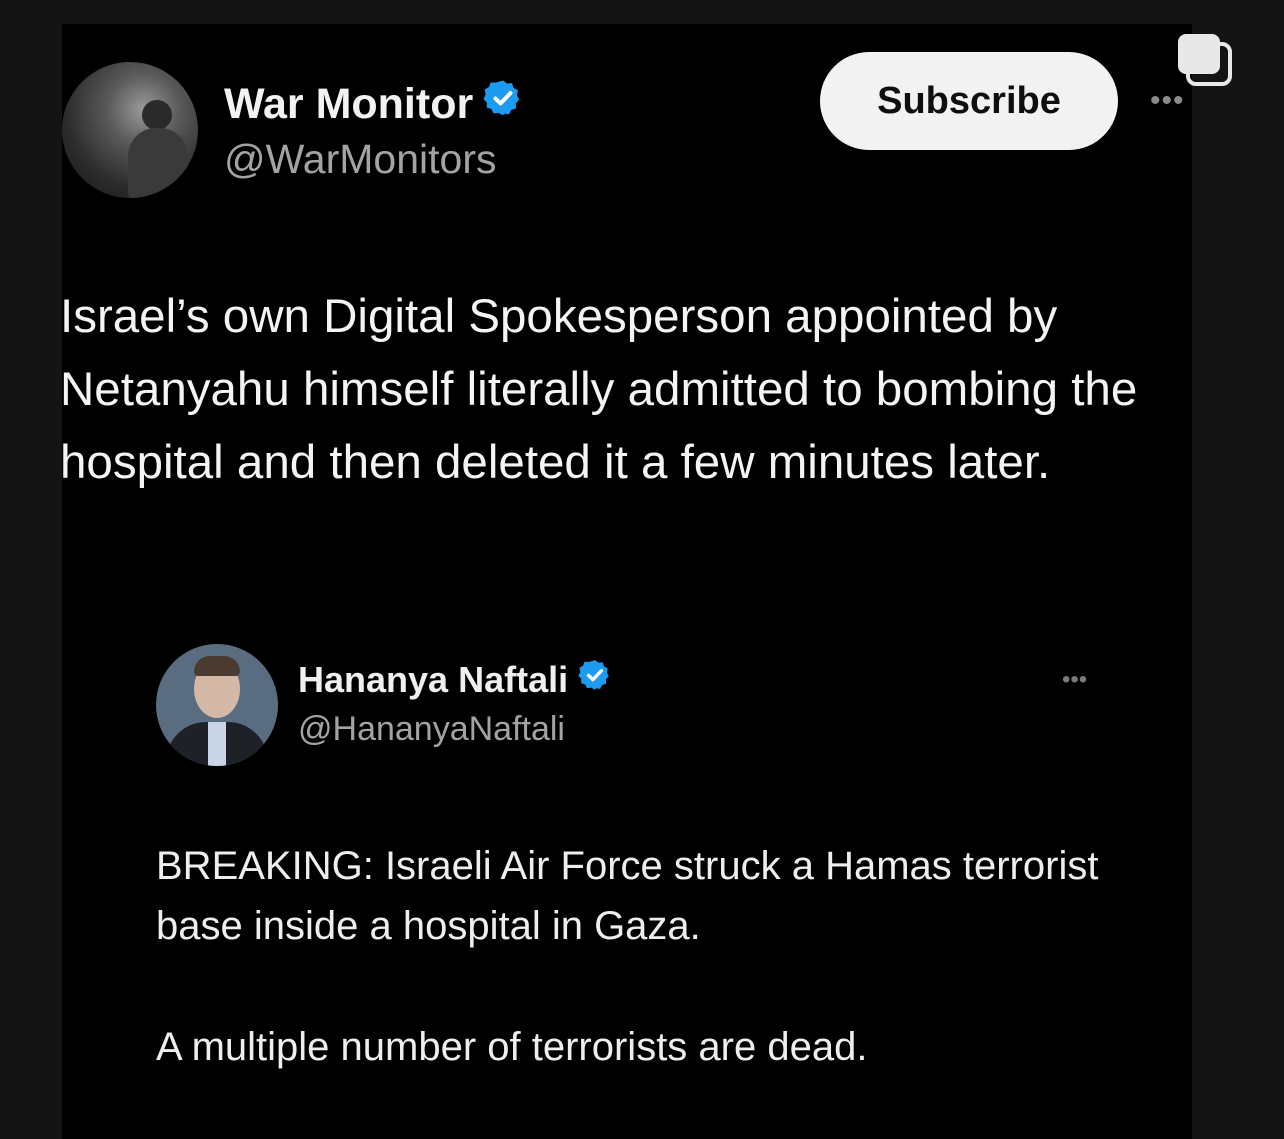 This screenshot has width=1284, height=1139. Describe the element at coordinates (433, 680) in the screenshot. I see `quoted-author-name: Hananya Naftali` at that location.